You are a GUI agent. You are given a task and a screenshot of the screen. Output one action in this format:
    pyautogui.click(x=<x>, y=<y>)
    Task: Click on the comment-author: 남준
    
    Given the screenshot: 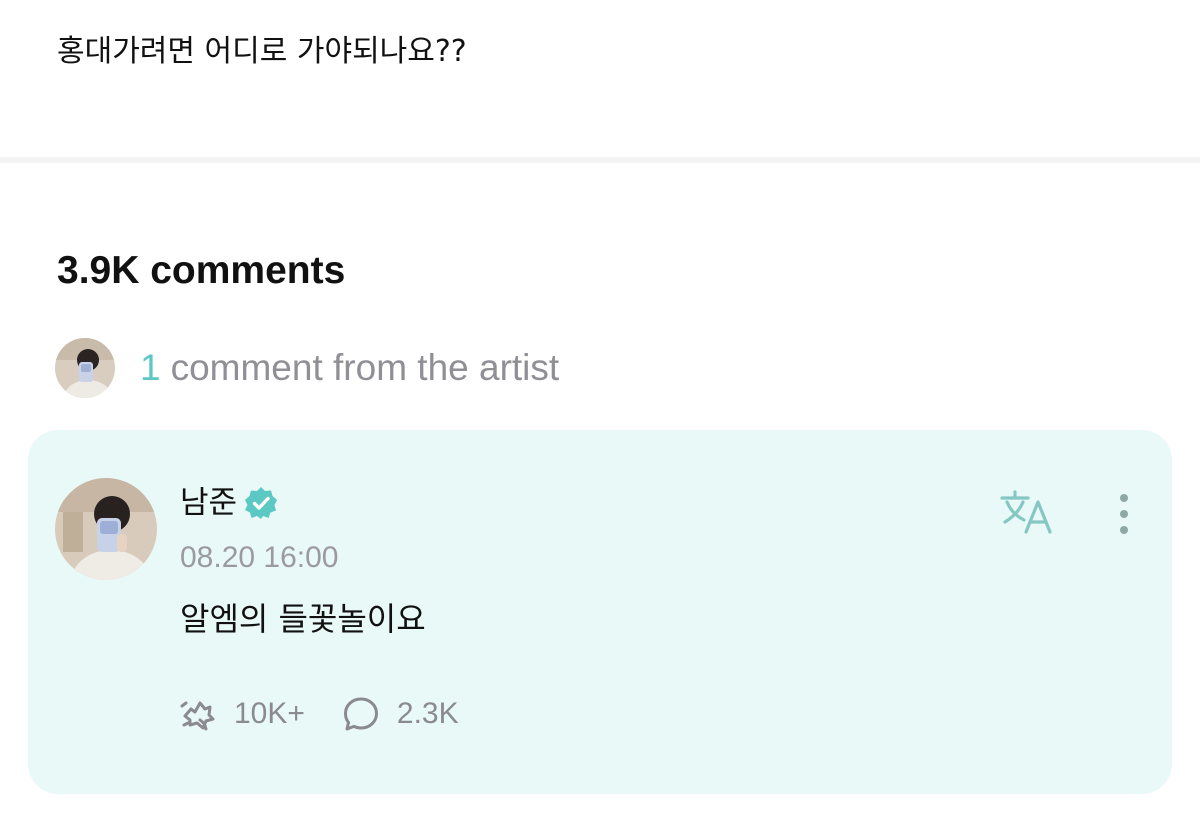 What is the action you would take?
    pyautogui.click(x=229, y=503)
    